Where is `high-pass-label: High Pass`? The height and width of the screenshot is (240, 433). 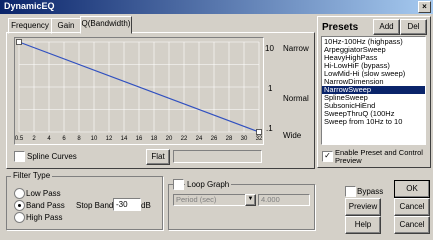
high-pass-label: High Pass is located at coordinates (44, 217).